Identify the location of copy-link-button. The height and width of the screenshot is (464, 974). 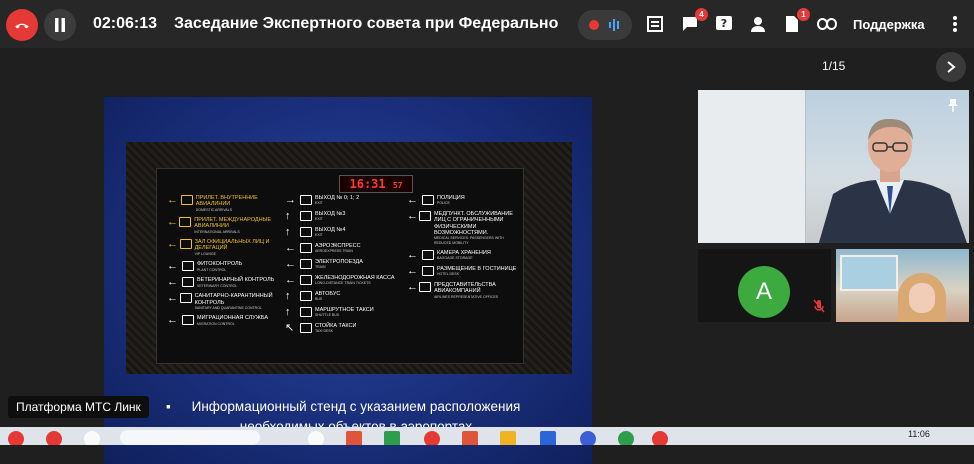
(827, 24).